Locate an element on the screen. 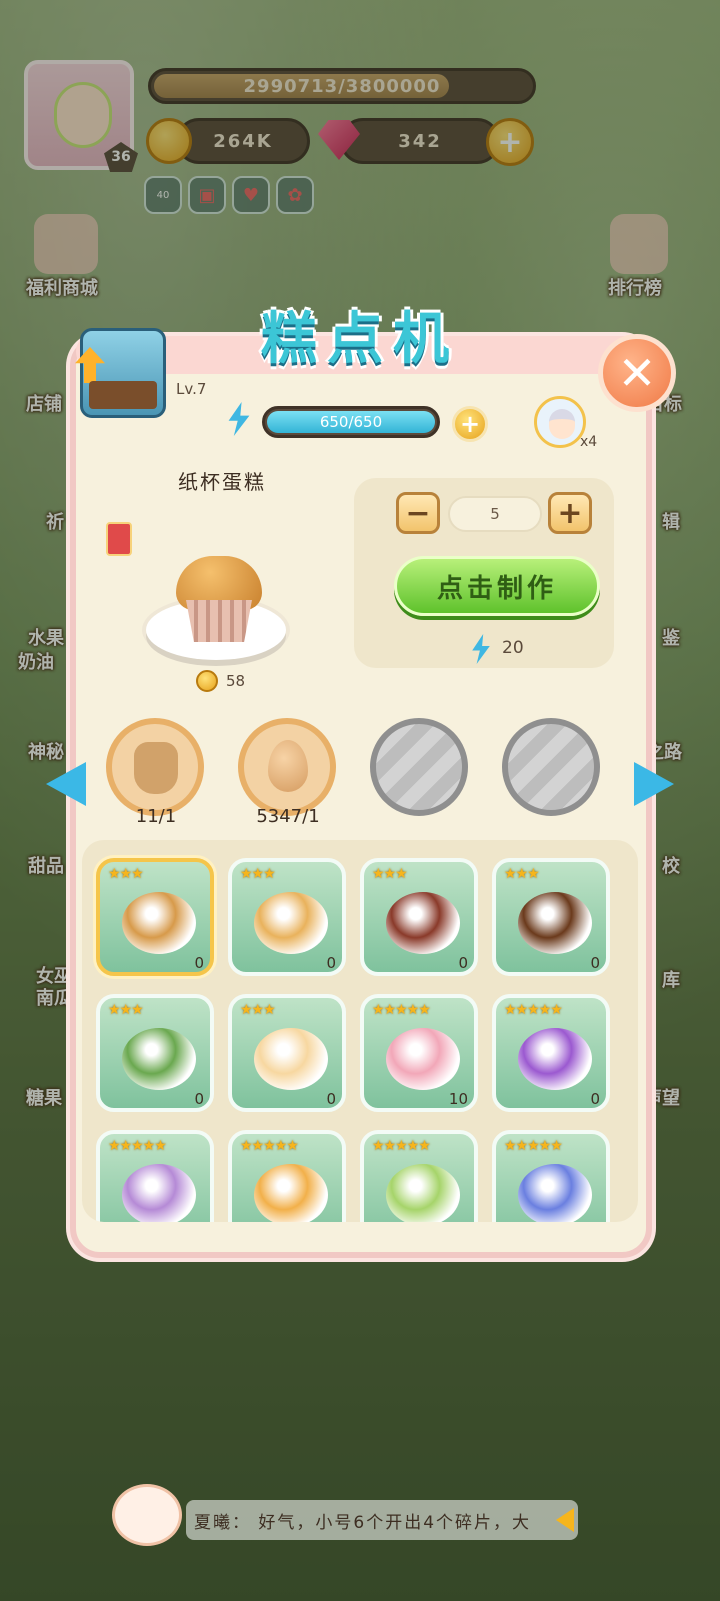  make-button: 点击制作 is located at coordinates (497, 586).